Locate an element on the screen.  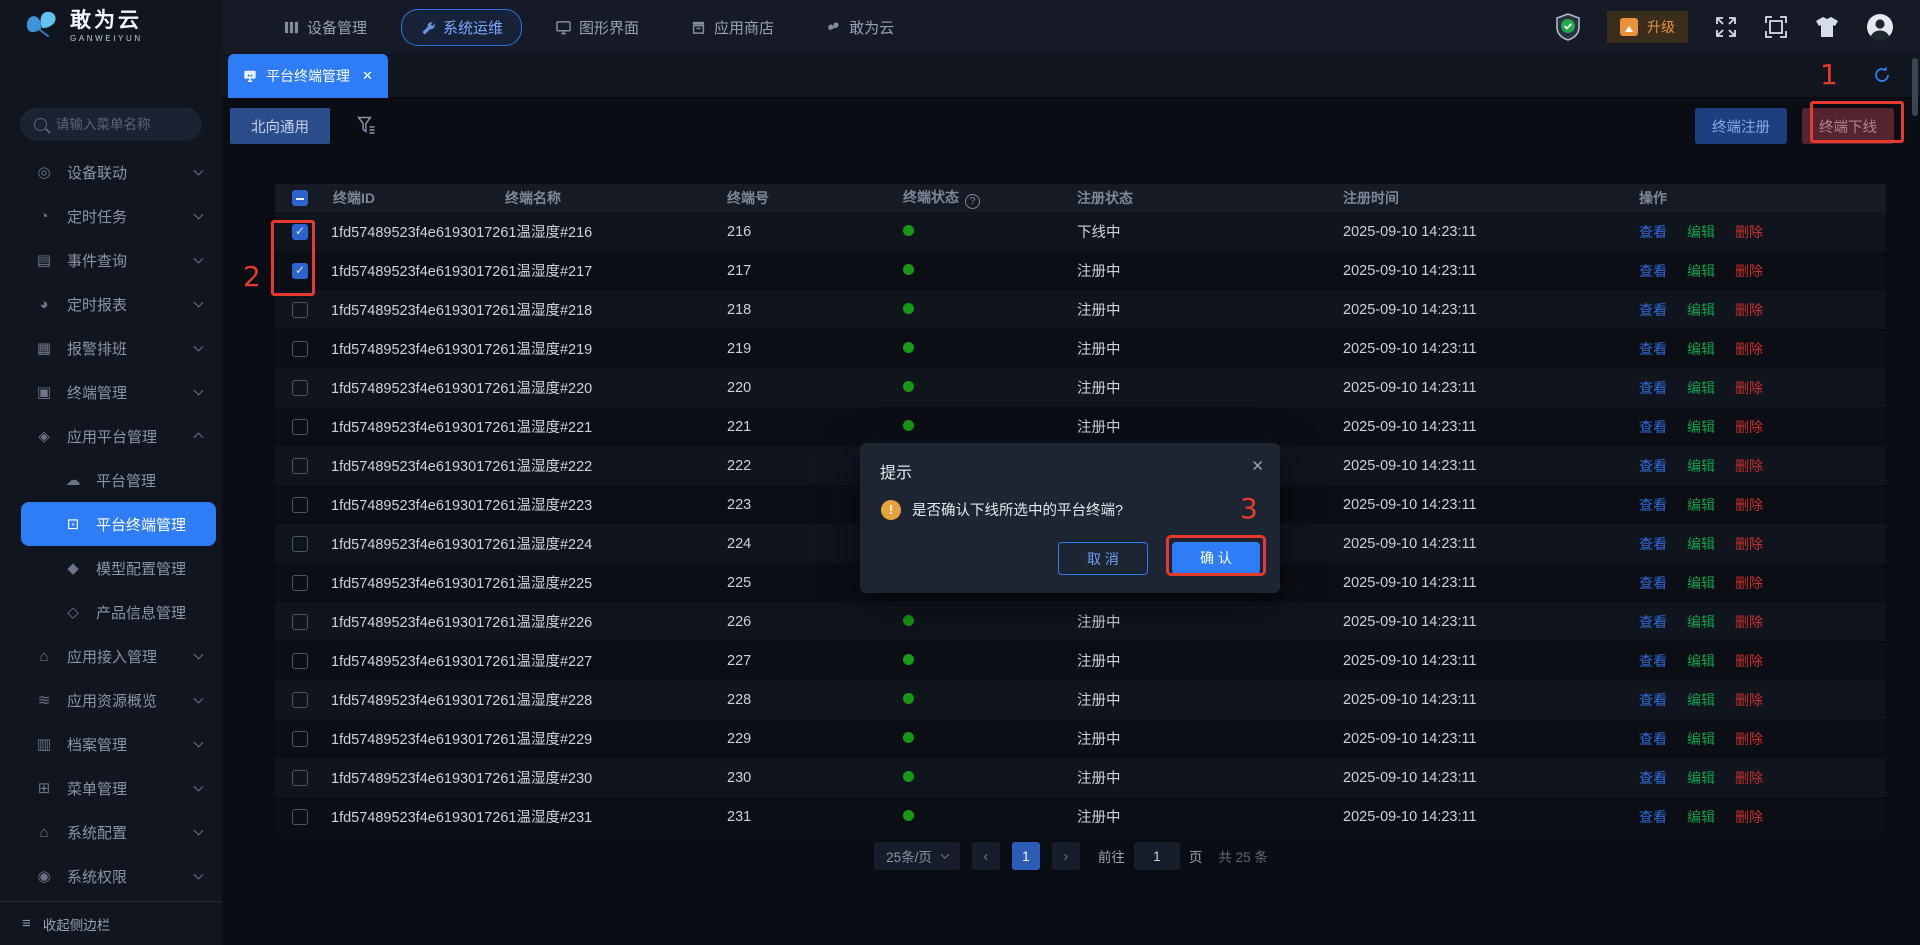
confirm-button: 确 认 is located at coordinates (1216, 558).